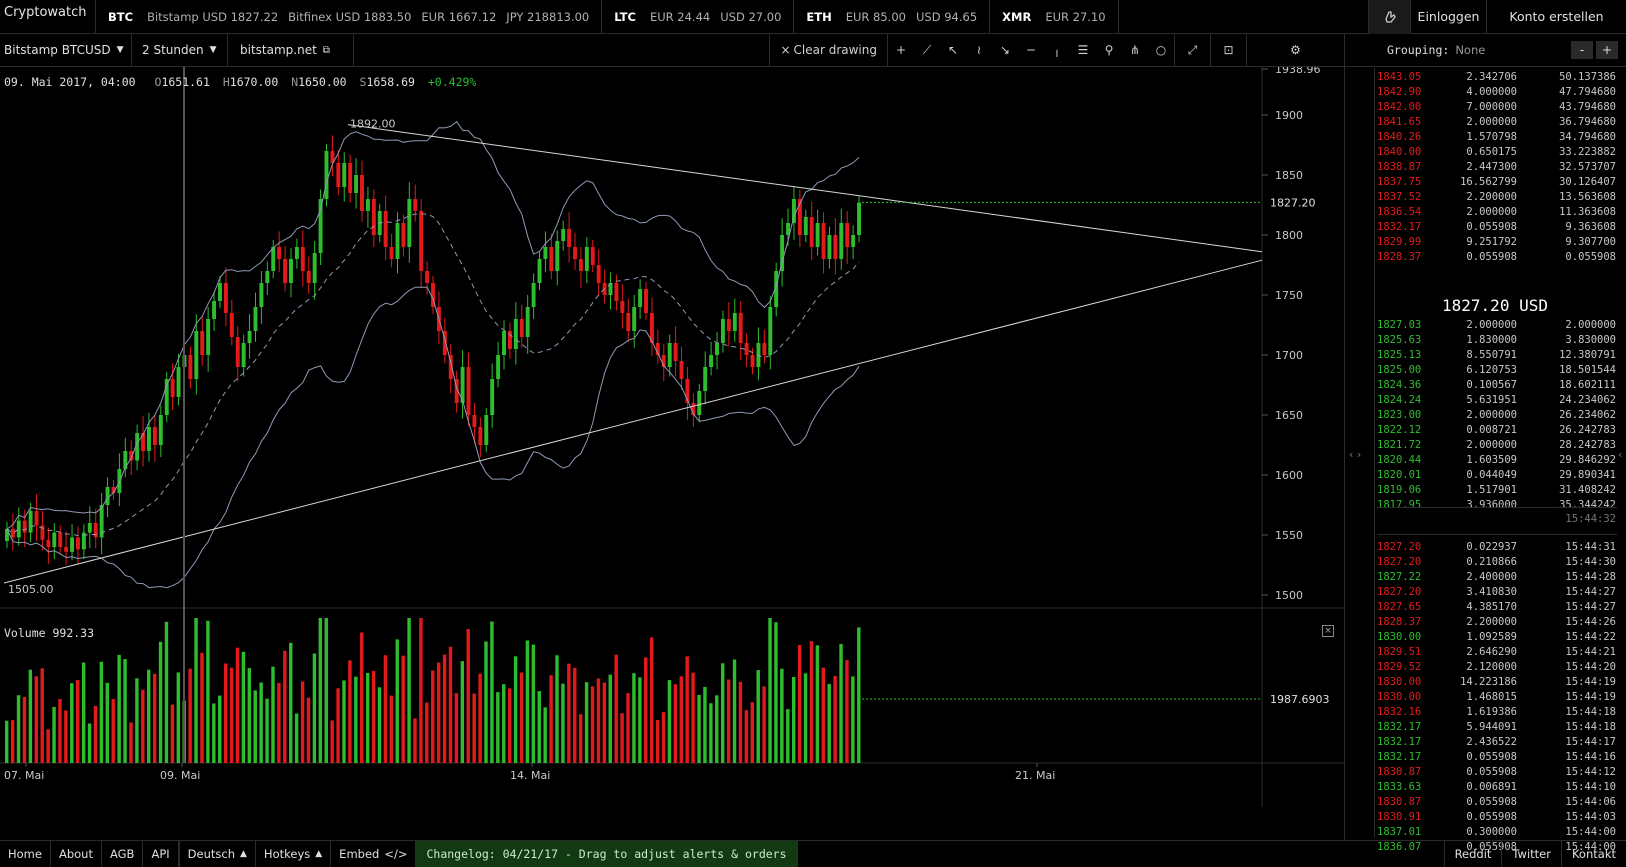 This screenshot has width=1626, height=867. I want to click on clear-drawing-button: × Clear drawing, so click(828, 50).